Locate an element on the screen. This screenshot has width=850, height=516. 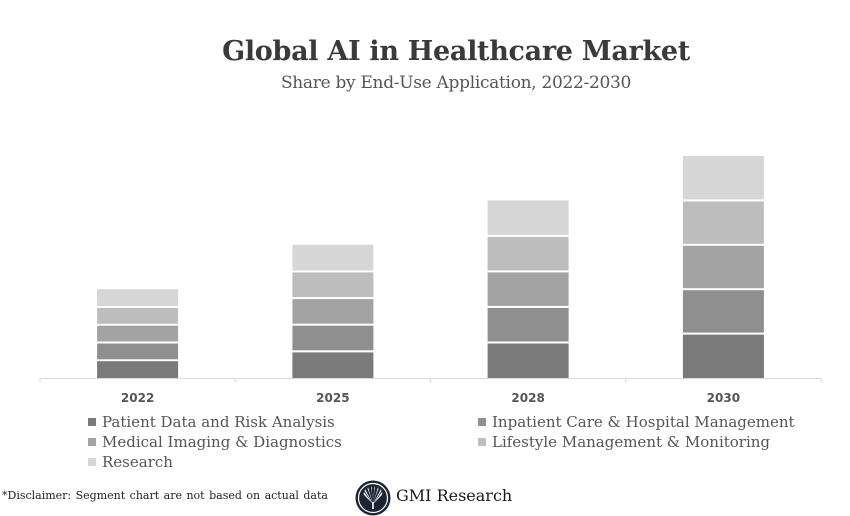
legend-label: Research is located at coordinates (137, 462).